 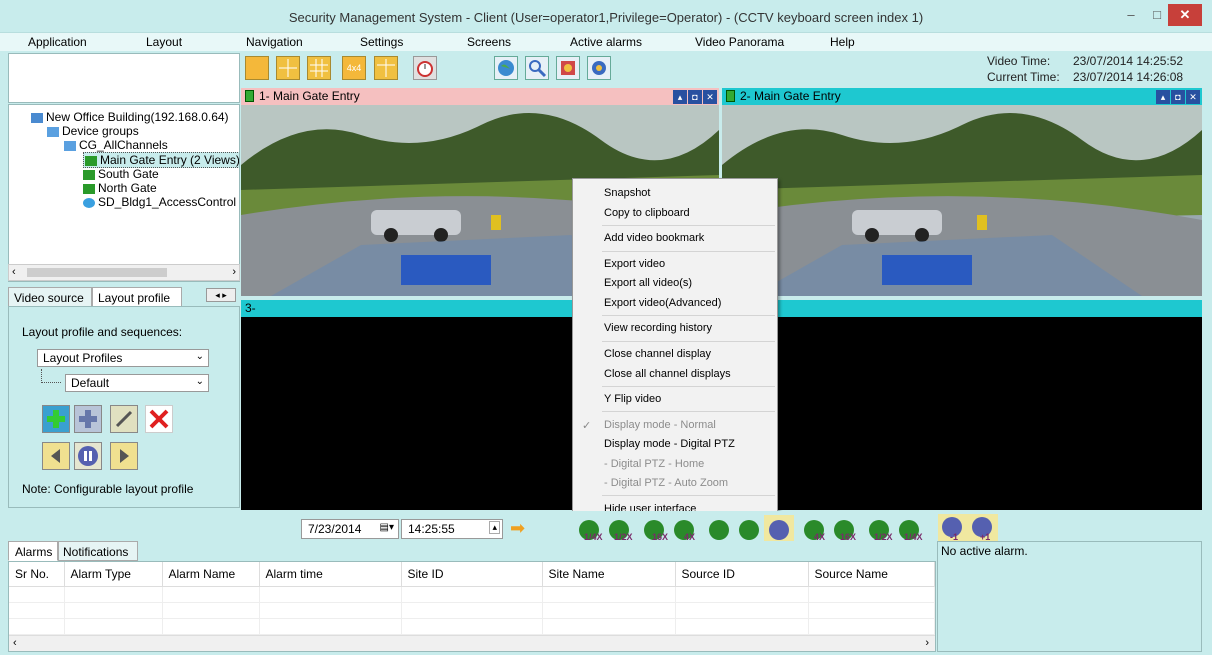 I want to click on menu-item-export-video: Export video, so click(x=634, y=264).